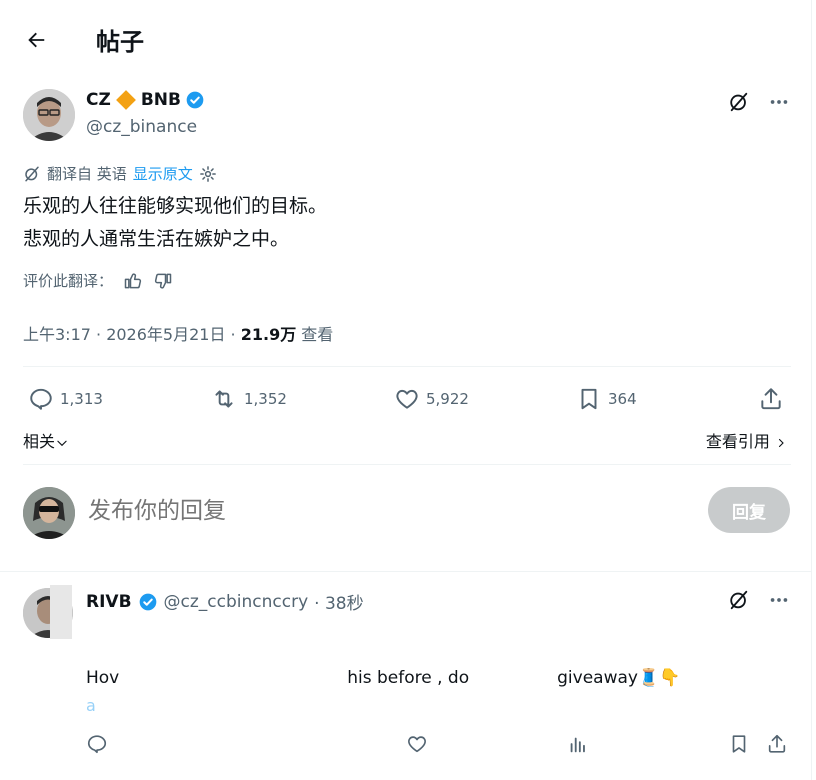  What do you see at coordinates (315, 334) in the screenshot?
I see `views-label: 查看` at bounding box center [315, 334].